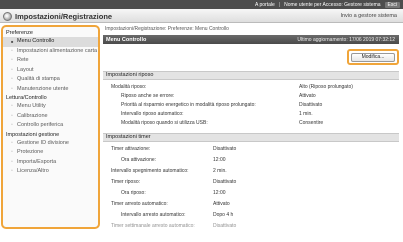 The image size is (403, 242). I want to click on setting-value: 2 min., so click(220, 170).